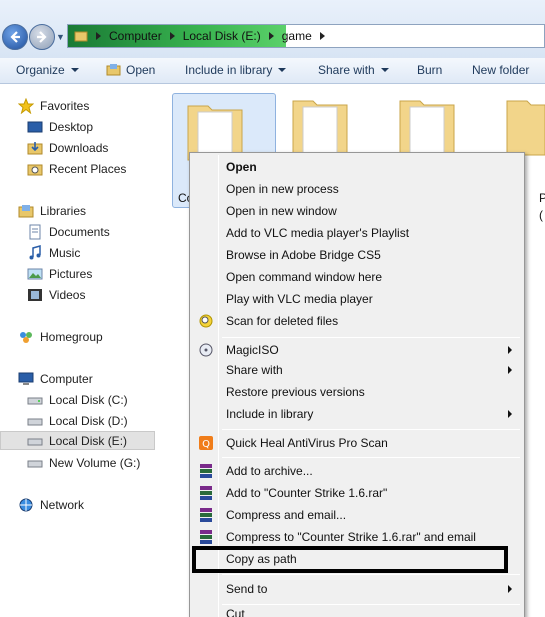 This screenshot has height=617, width=545. Describe the element at coordinates (500, 70) in the screenshot. I see `new-folder-button: New folder` at that location.